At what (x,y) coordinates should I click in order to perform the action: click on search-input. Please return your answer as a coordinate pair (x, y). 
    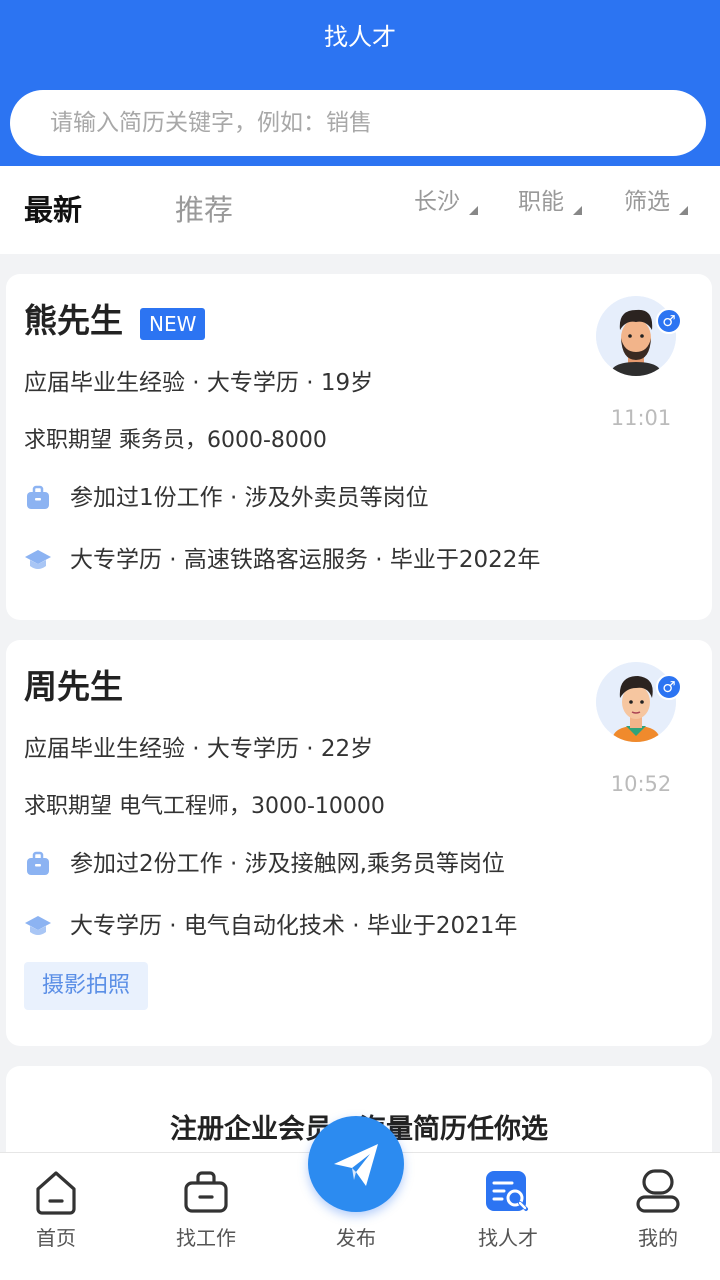
    Looking at the image, I should click on (360, 123).